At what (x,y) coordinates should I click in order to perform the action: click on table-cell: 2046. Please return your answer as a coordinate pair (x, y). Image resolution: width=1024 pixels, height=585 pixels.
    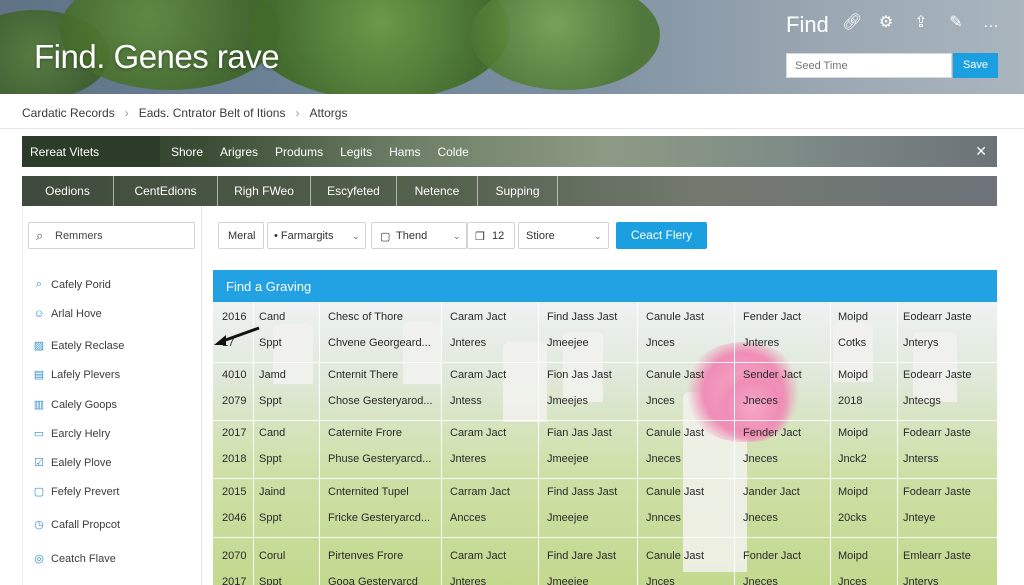
    Looking at the image, I should click on (234, 518).